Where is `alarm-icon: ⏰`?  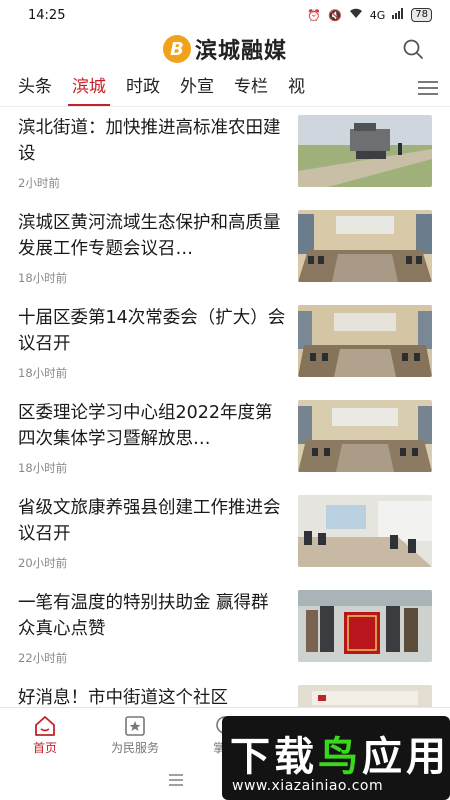 alarm-icon: ⏰ is located at coordinates (314, 15).